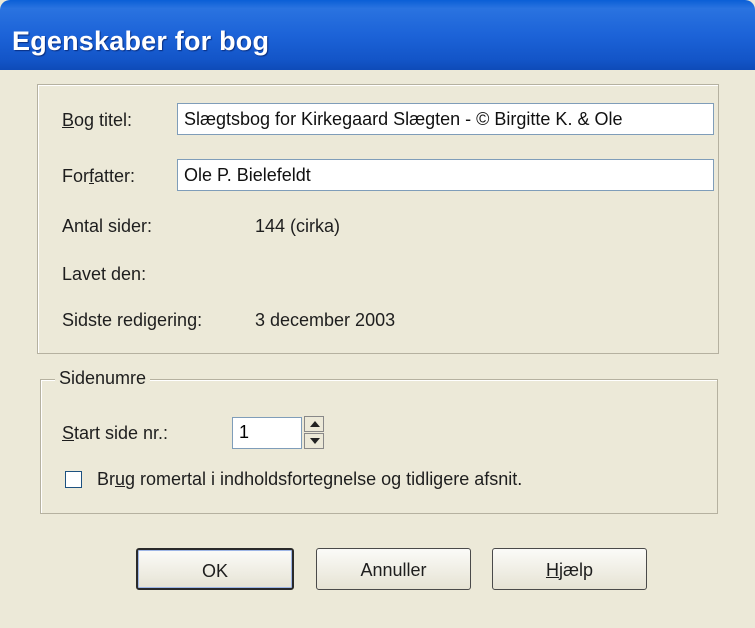 The height and width of the screenshot is (628, 755). Describe the element at coordinates (569, 569) in the screenshot. I see `help-button: Hjælp` at that location.